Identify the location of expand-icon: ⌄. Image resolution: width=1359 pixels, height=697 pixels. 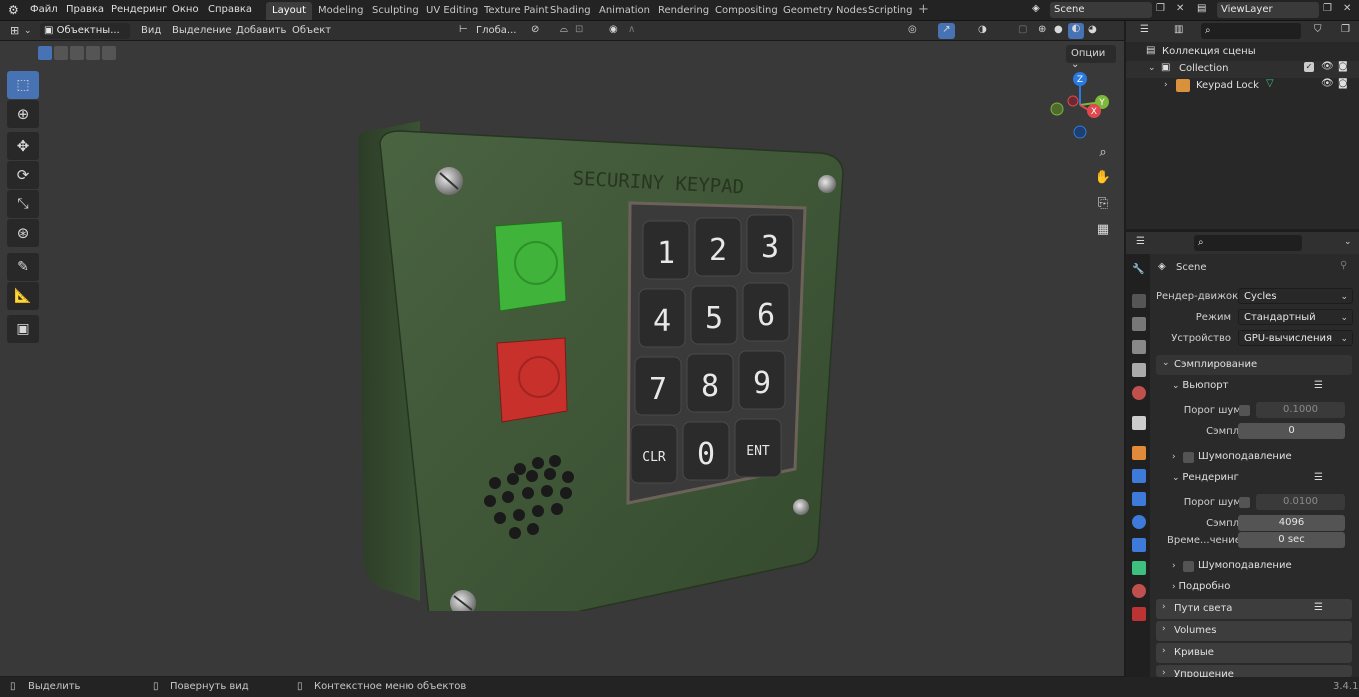
(1152, 68).